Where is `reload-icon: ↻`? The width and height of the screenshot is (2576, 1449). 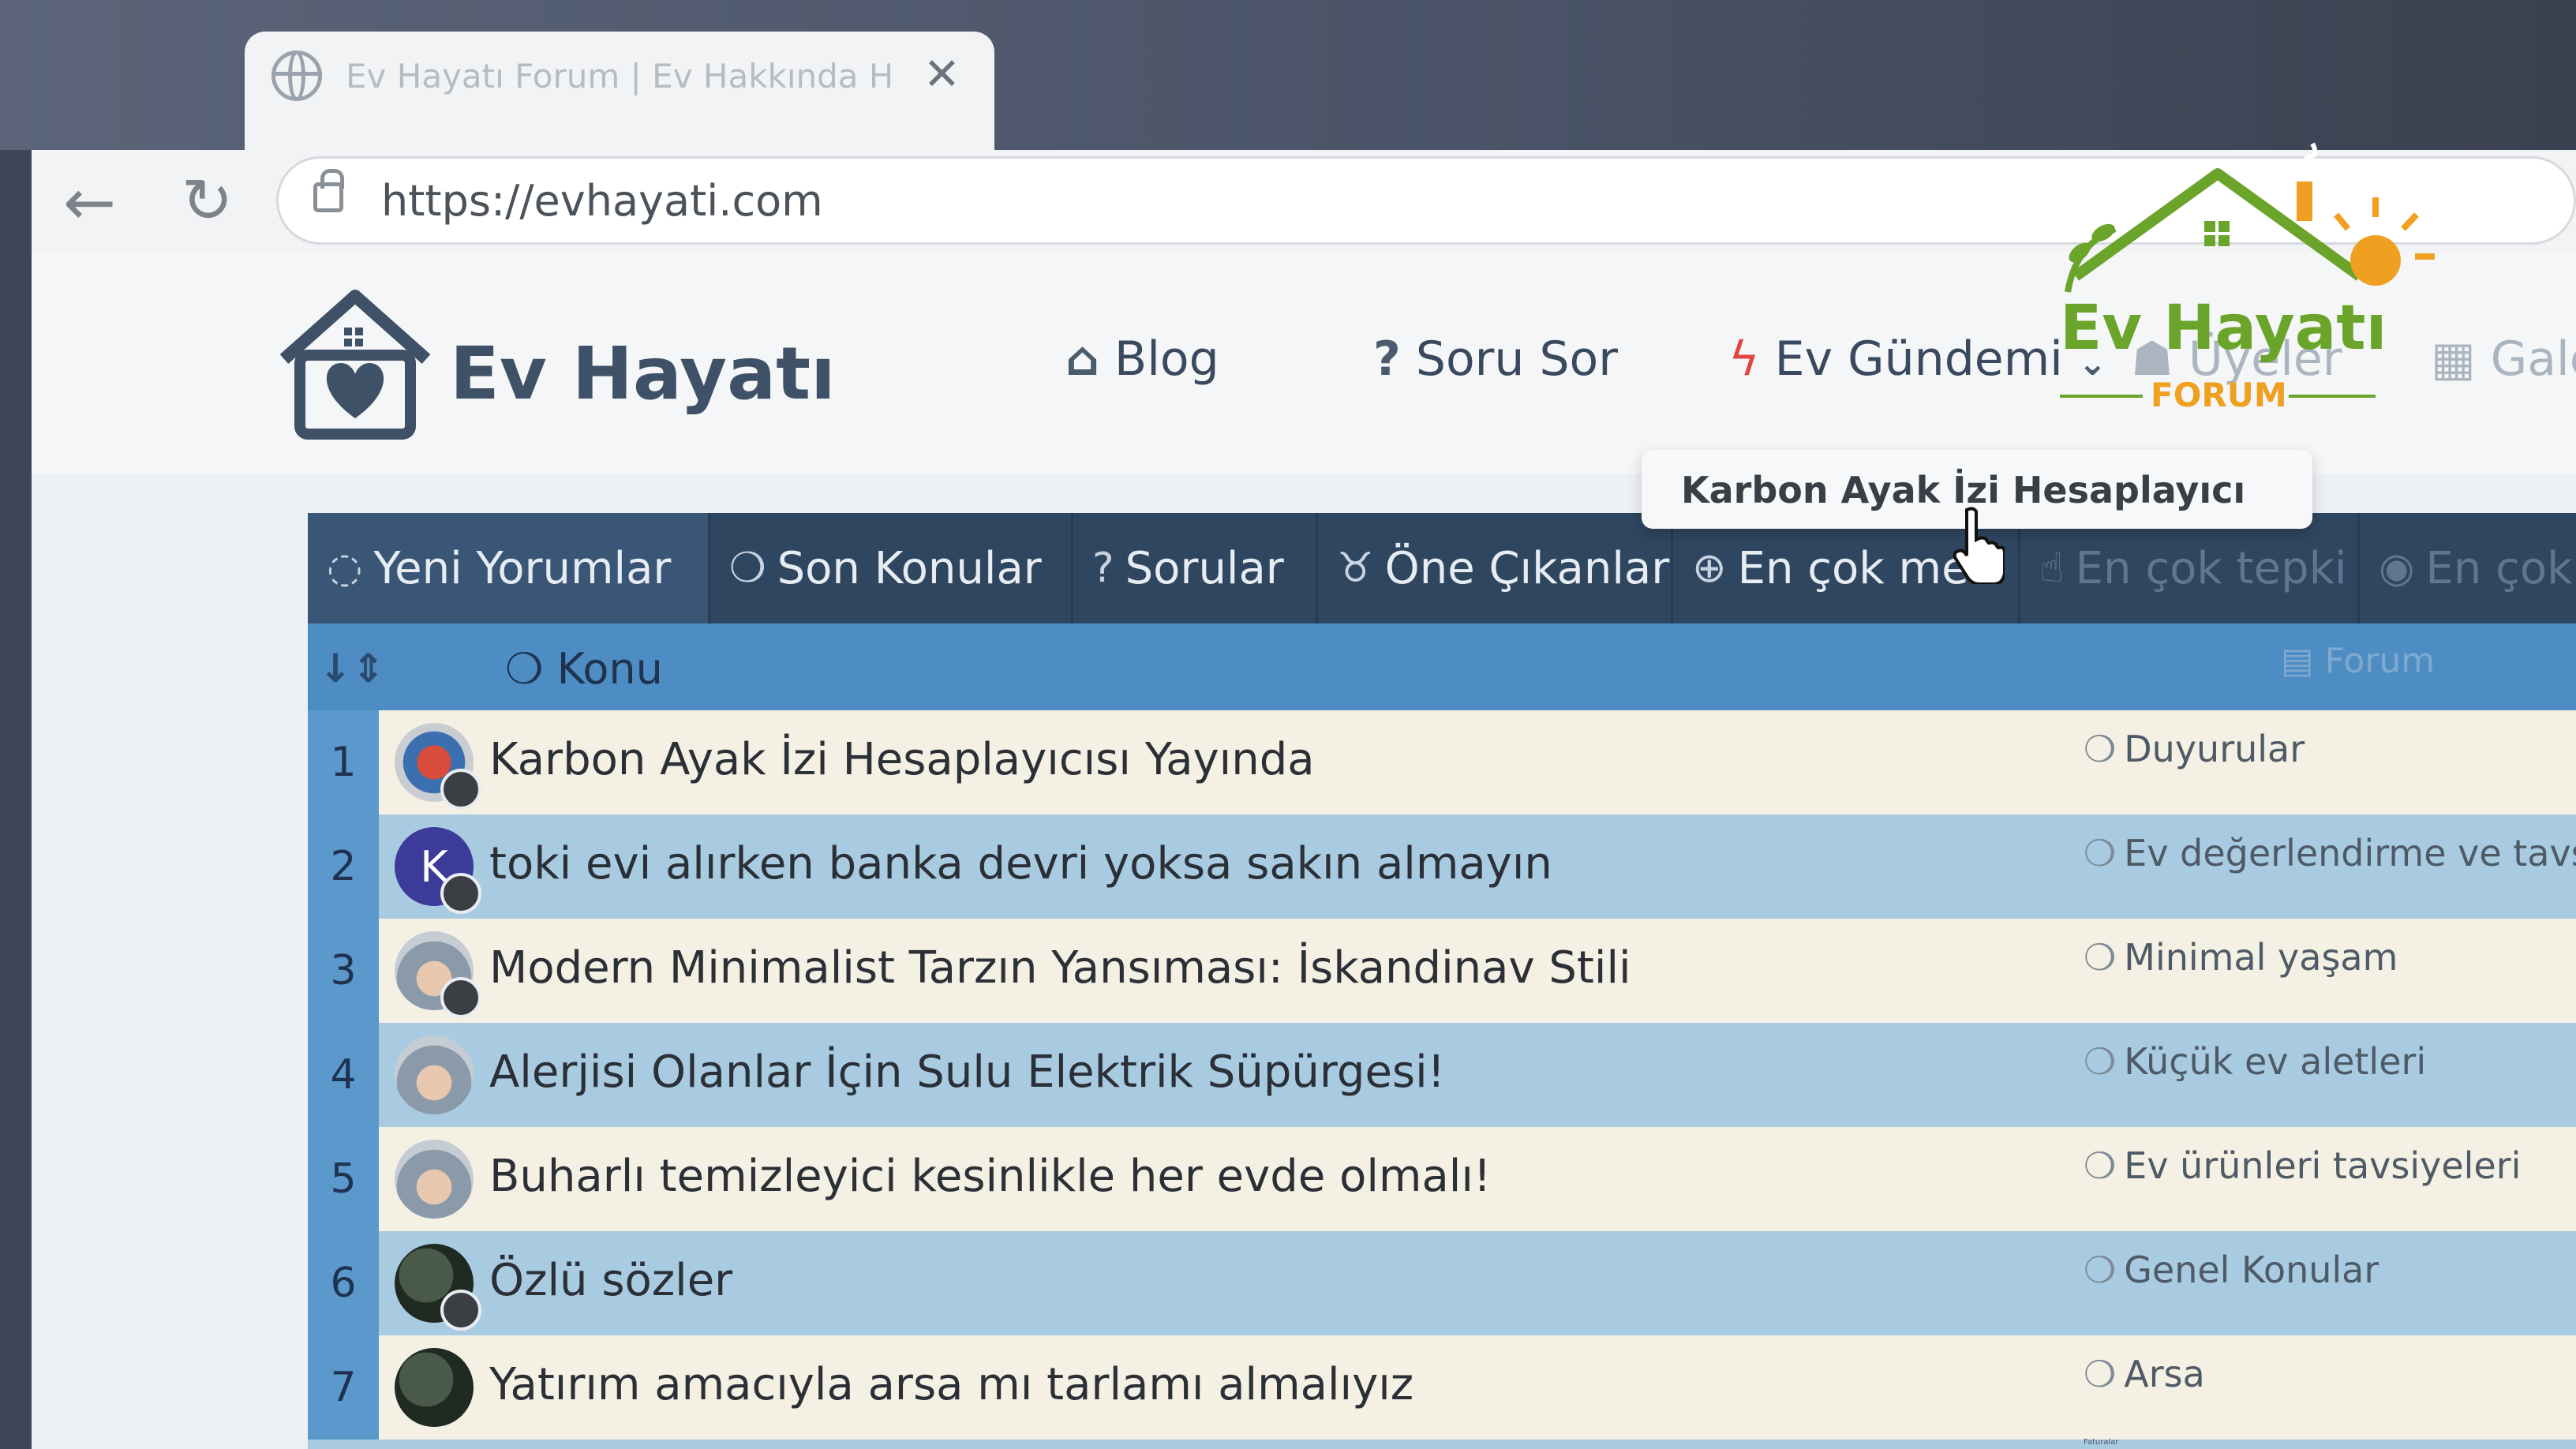
reload-icon: ↻ is located at coordinates (207, 201).